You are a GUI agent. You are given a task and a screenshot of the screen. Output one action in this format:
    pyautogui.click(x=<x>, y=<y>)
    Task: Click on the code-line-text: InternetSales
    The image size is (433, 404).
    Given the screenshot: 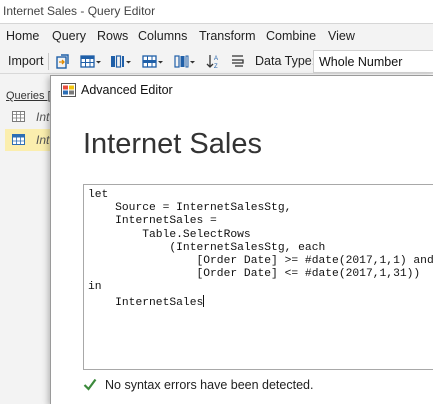 What is the action you would take?
    pyautogui.click(x=146, y=302)
    